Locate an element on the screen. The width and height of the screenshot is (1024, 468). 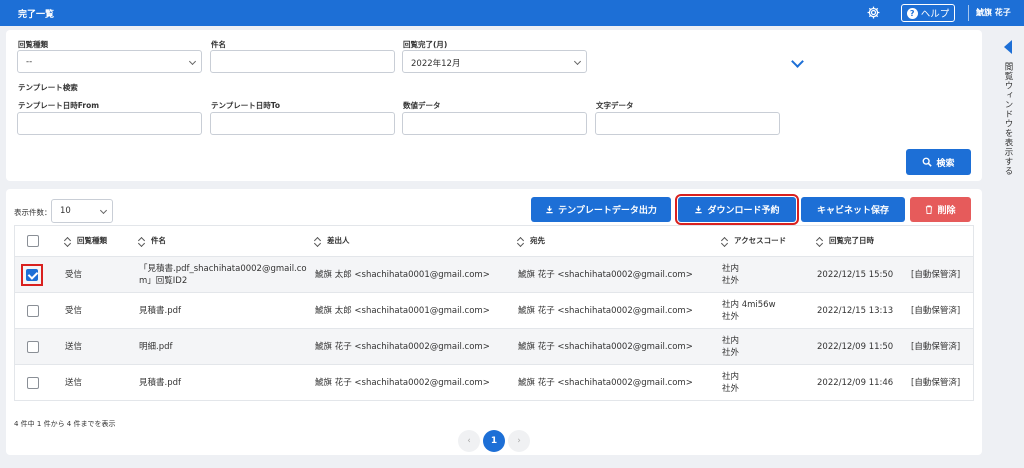
col-access-code-label: アクセスコード is located at coordinates (760, 240).